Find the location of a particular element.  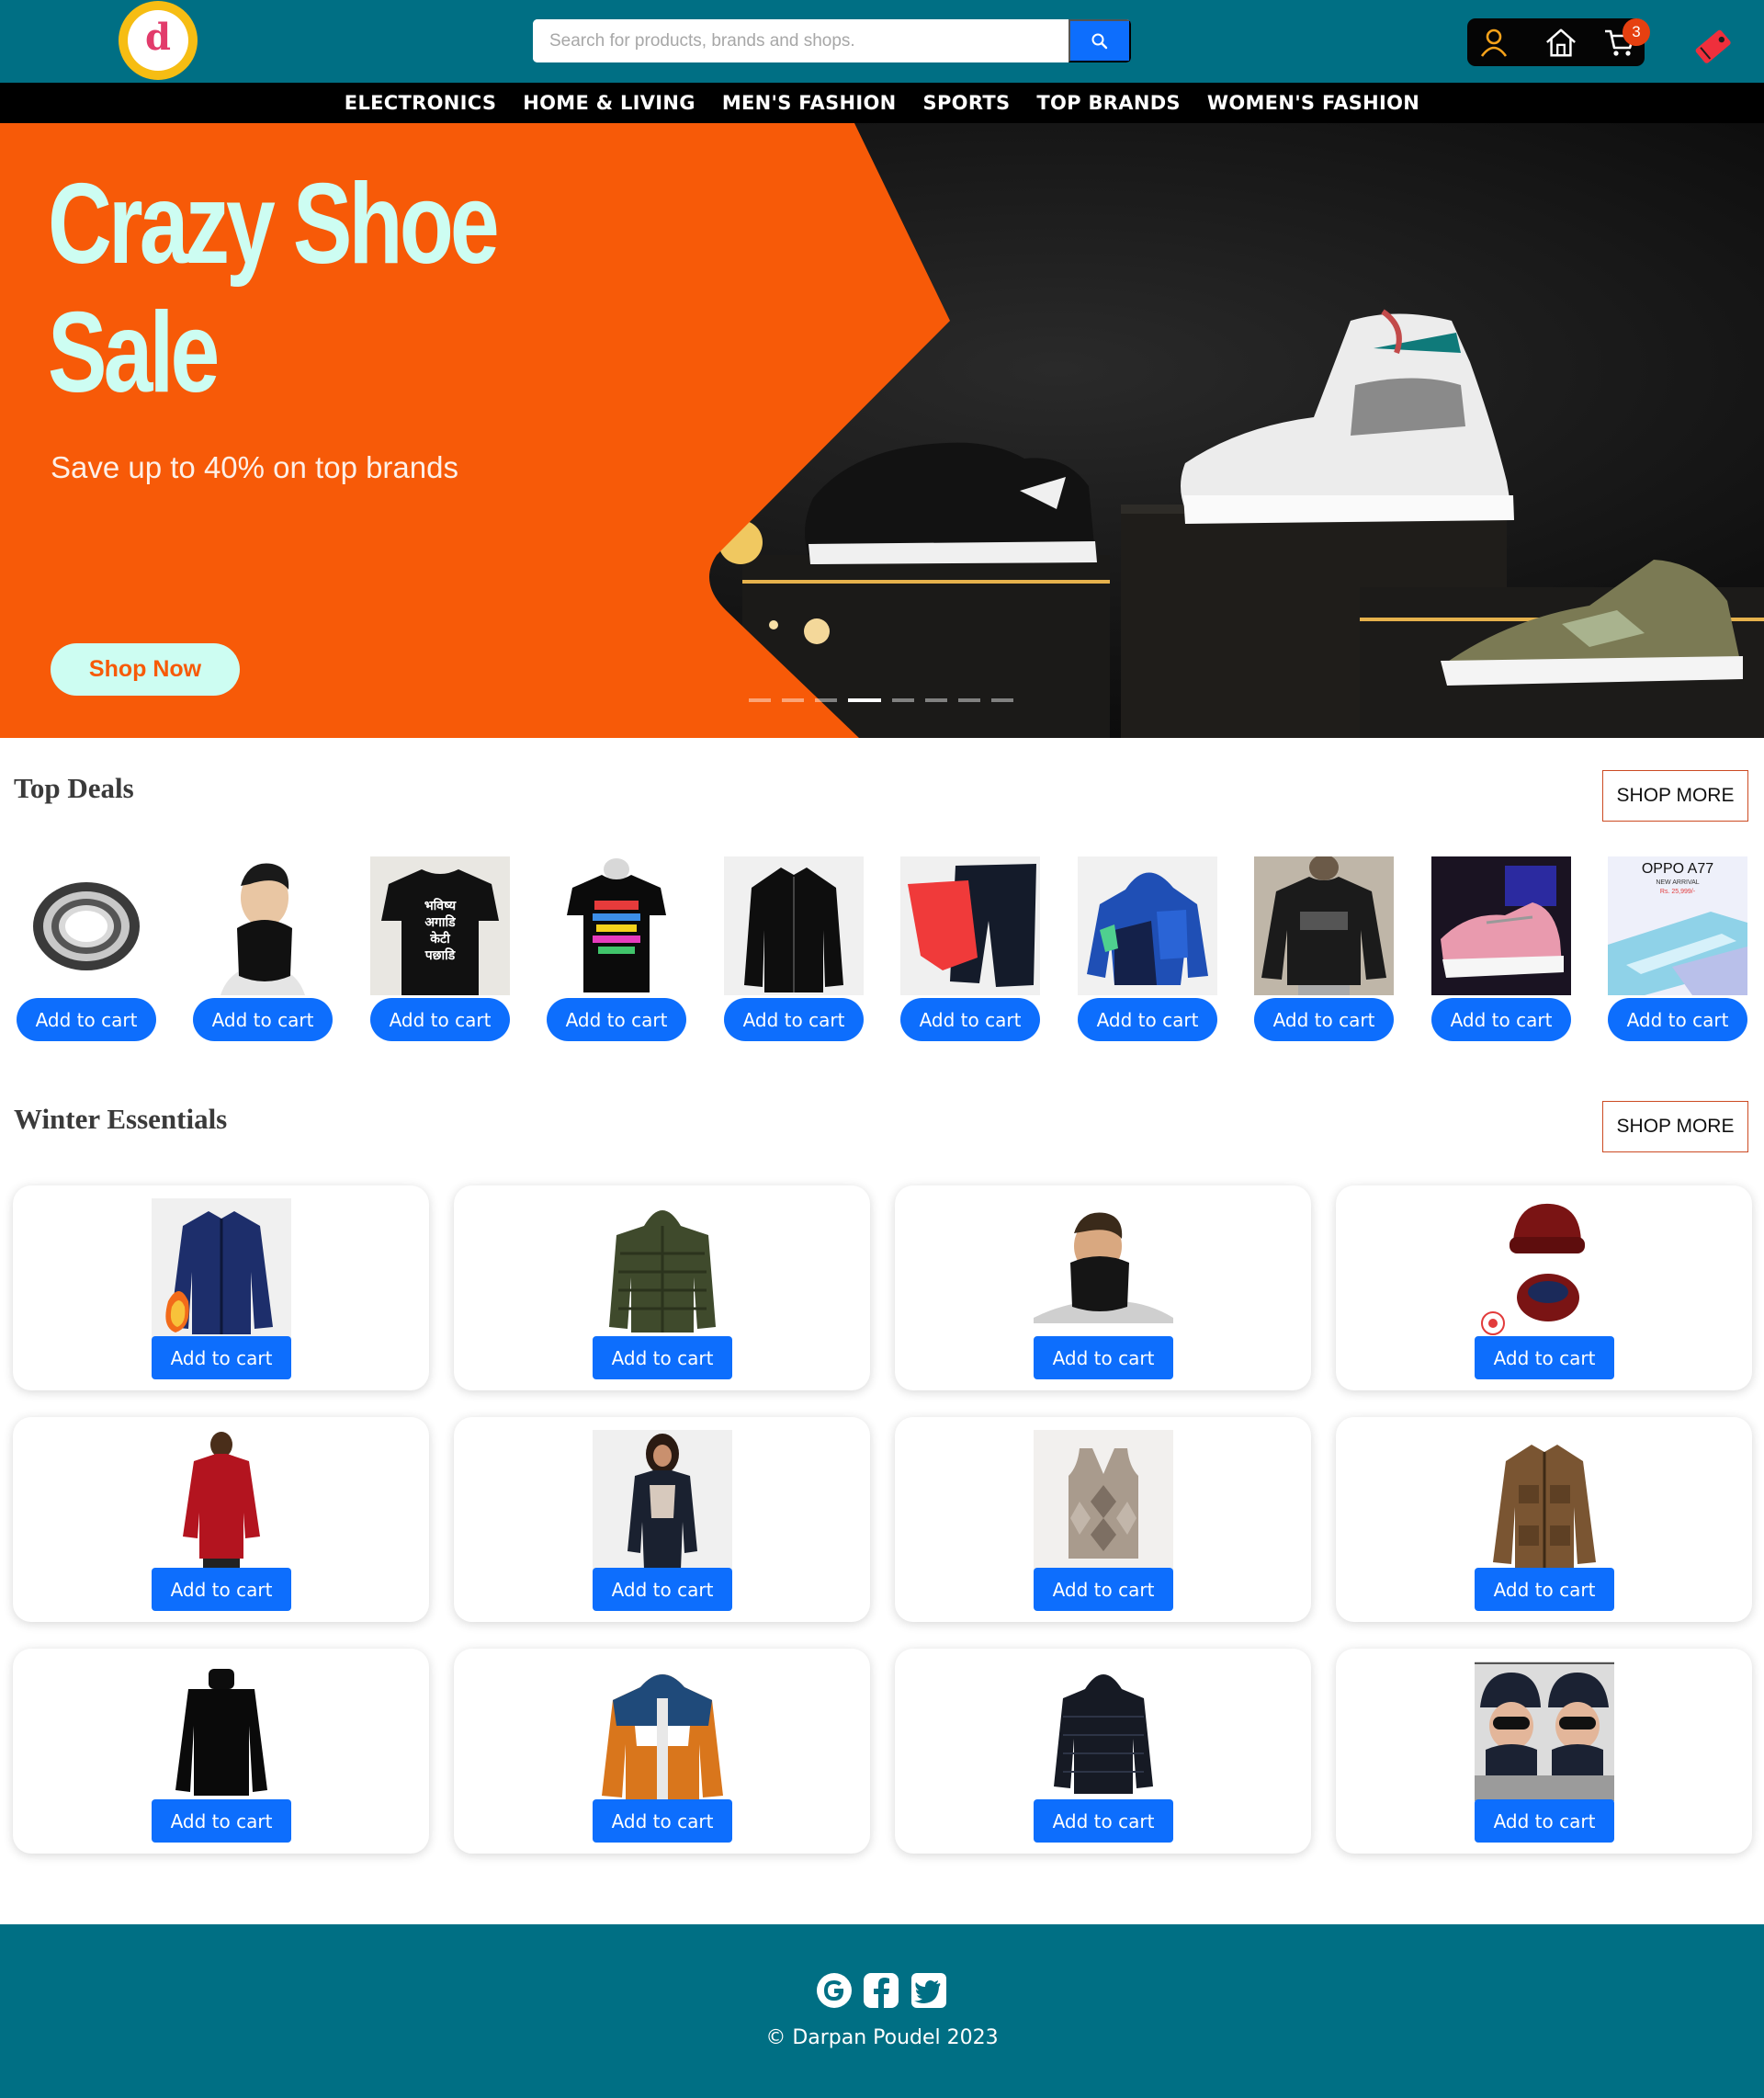

shorts-icon is located at coordinates (972, 925).